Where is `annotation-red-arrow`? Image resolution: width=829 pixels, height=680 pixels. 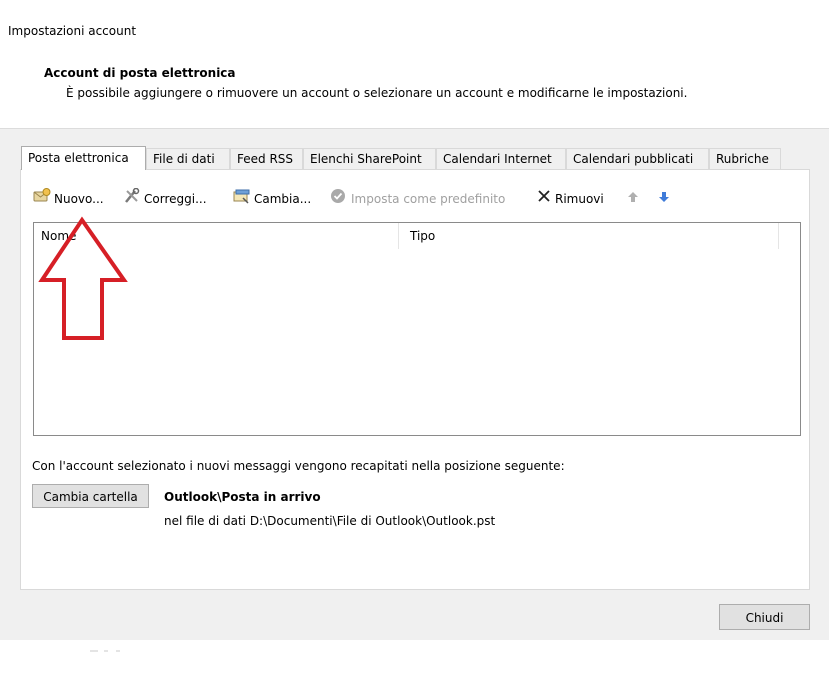
annotation-red-arrow is located at coordinates (83, 278).